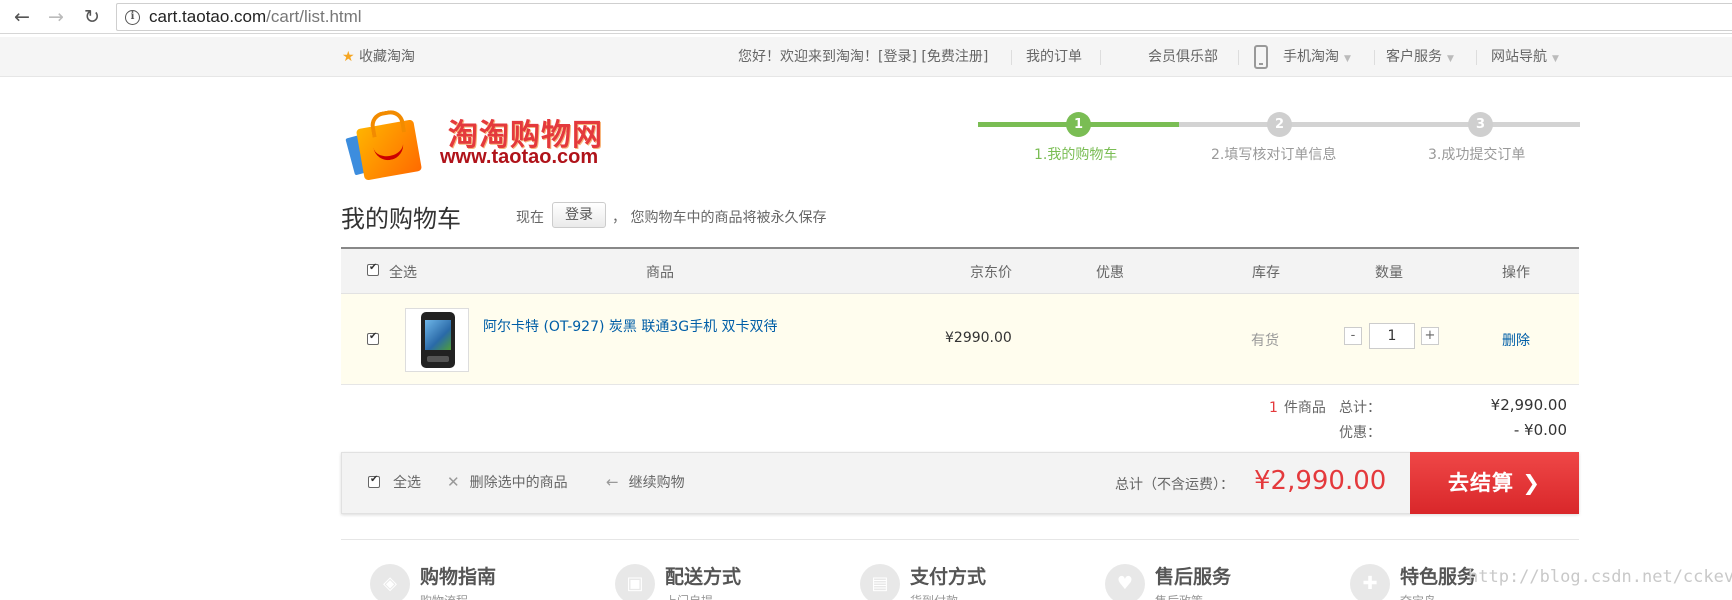 This screenshot has width=1732, height=600. I want to click on delete-link: 删除, so click(1516, 340).